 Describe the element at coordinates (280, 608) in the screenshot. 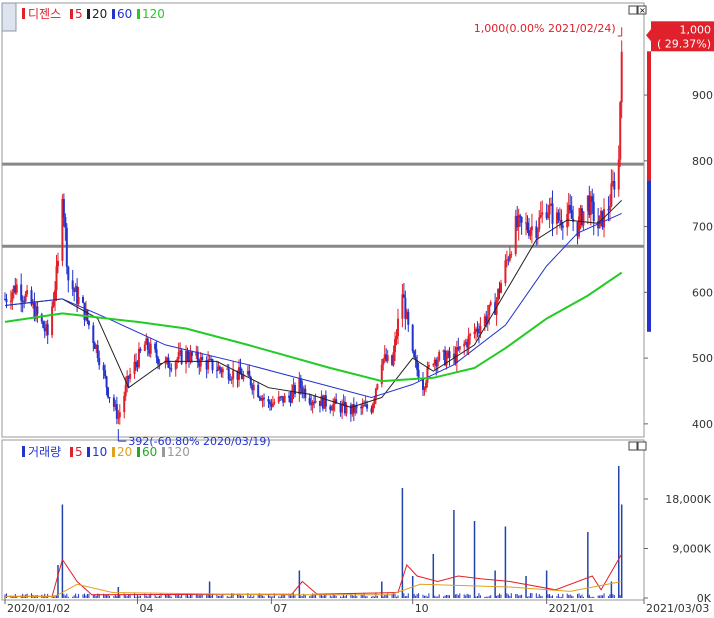

I see `x-tick-label: 07` at that location.